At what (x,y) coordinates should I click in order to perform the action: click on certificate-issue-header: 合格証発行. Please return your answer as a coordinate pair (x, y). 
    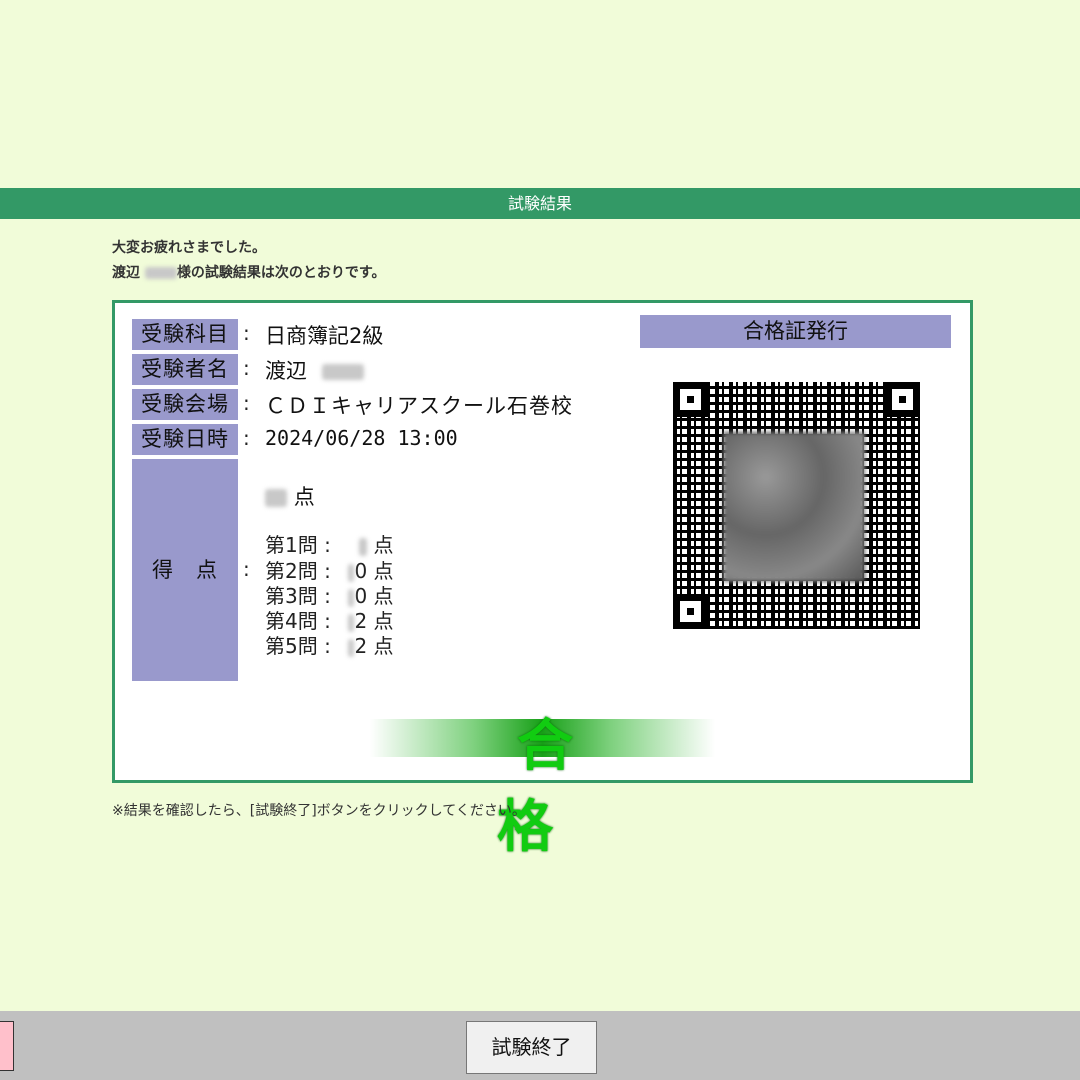
    Looking at the image, I should click on (795, 331).